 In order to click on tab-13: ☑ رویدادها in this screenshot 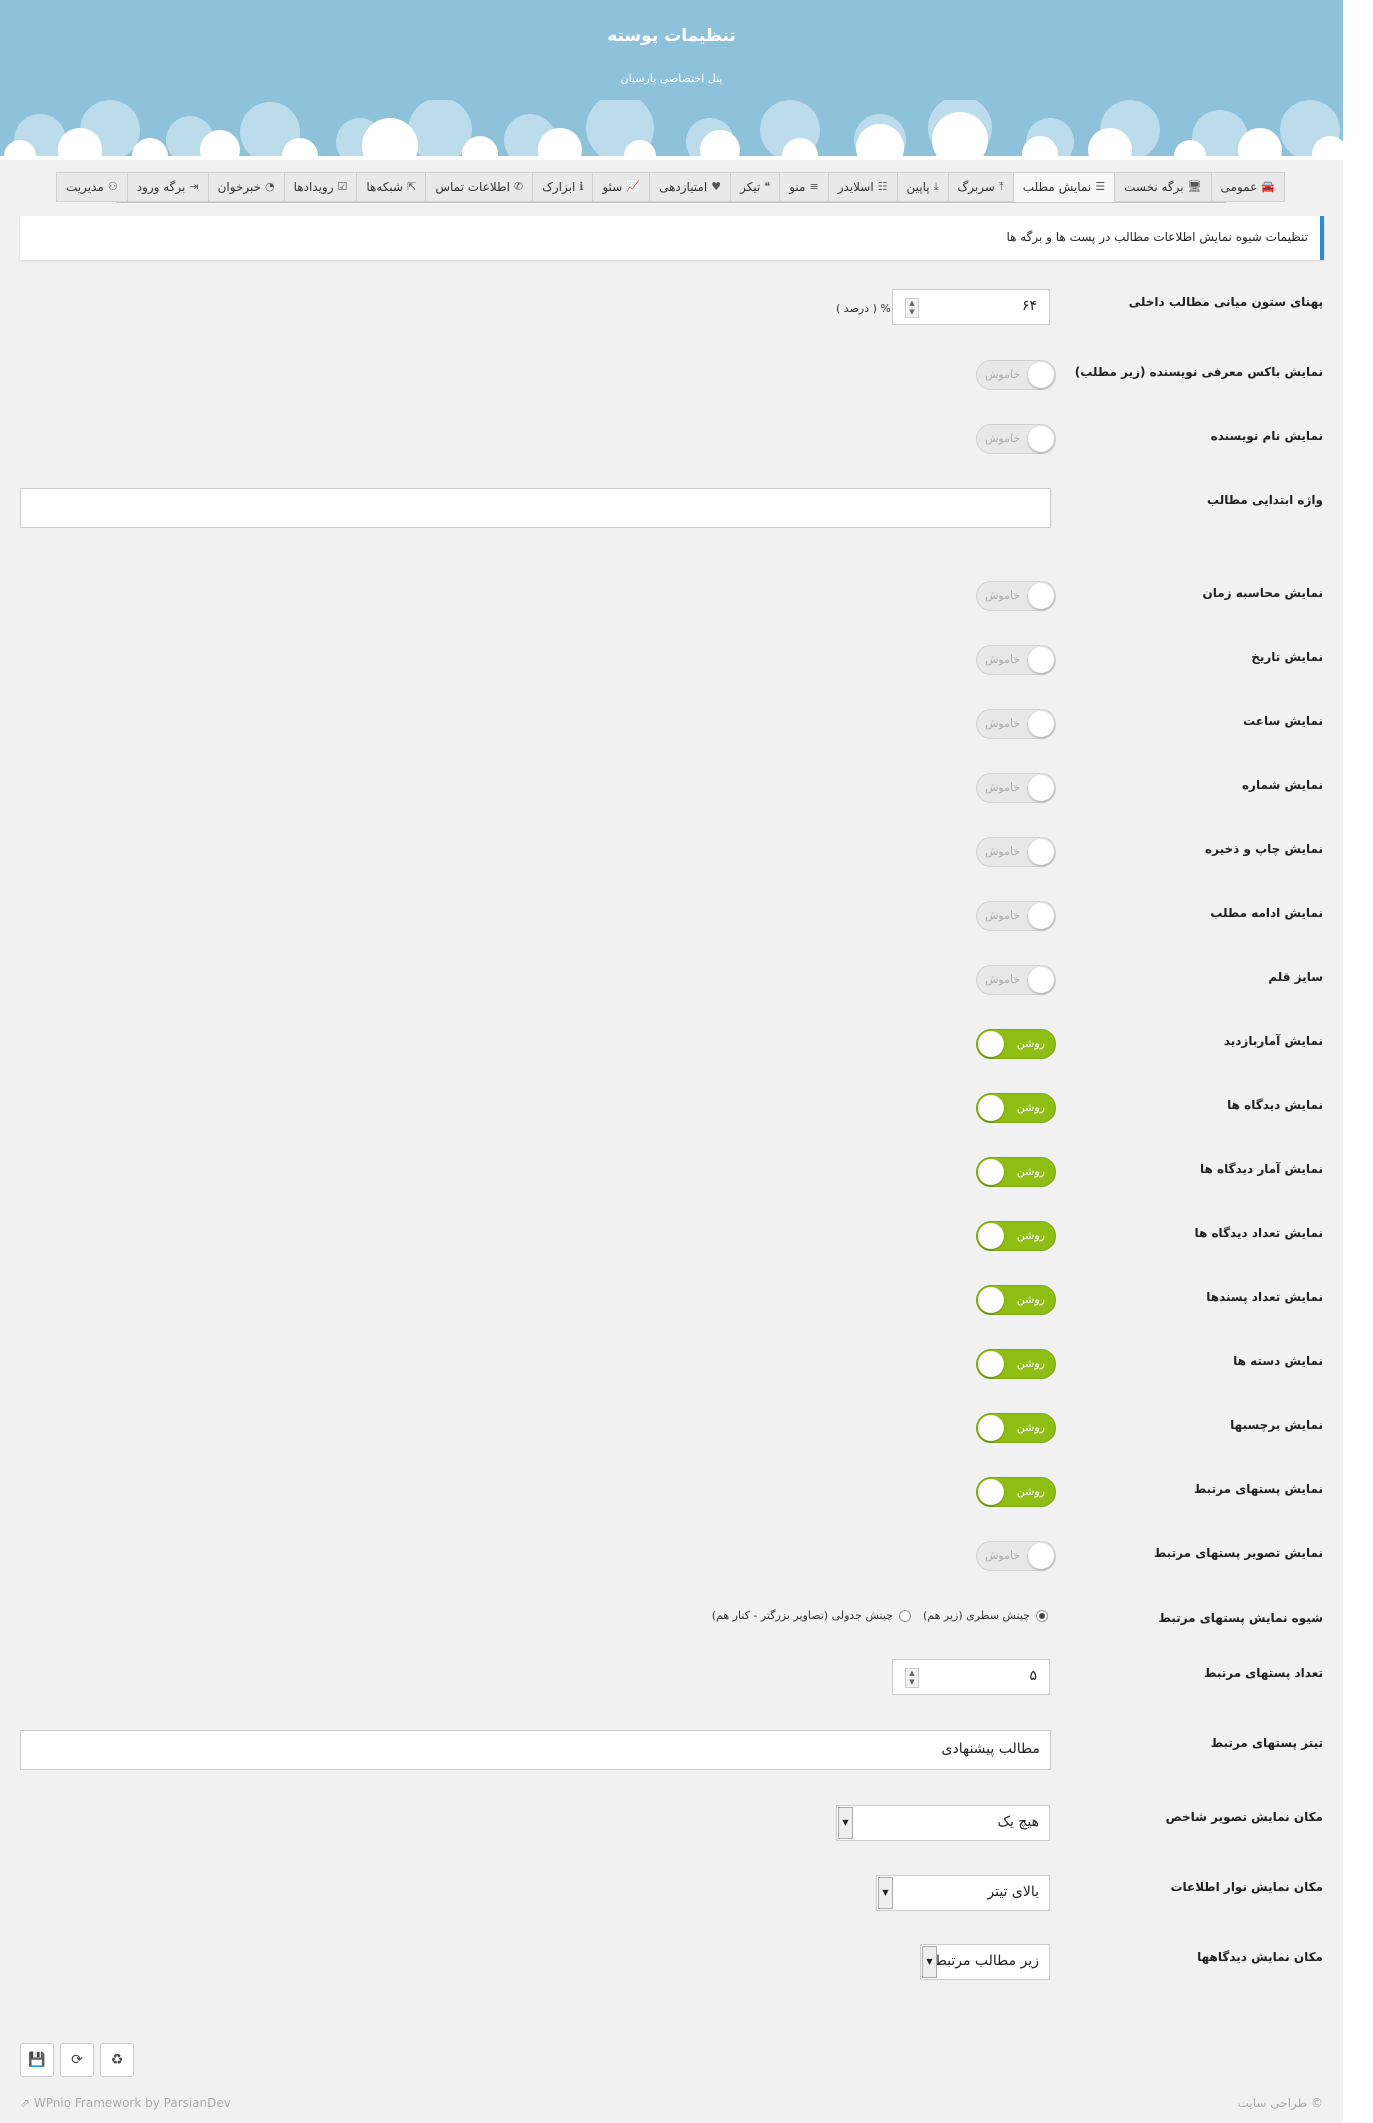, I will do `click(320, 187)`.